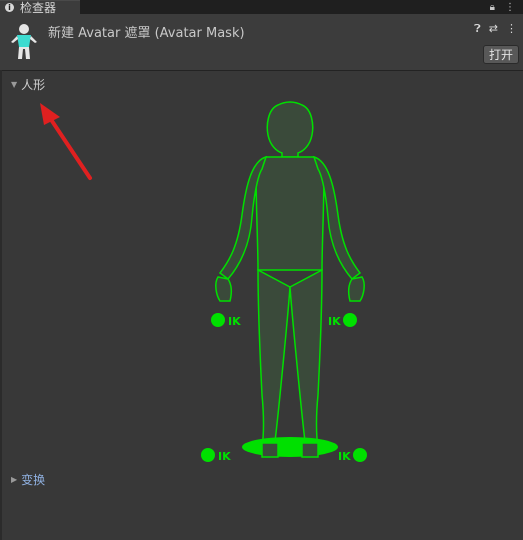 The image size is (523, 540). What do you see at coordinates (511, 29) in the screenshot?
I see `more-icon: ⋮` at bounding box center [511, 29].